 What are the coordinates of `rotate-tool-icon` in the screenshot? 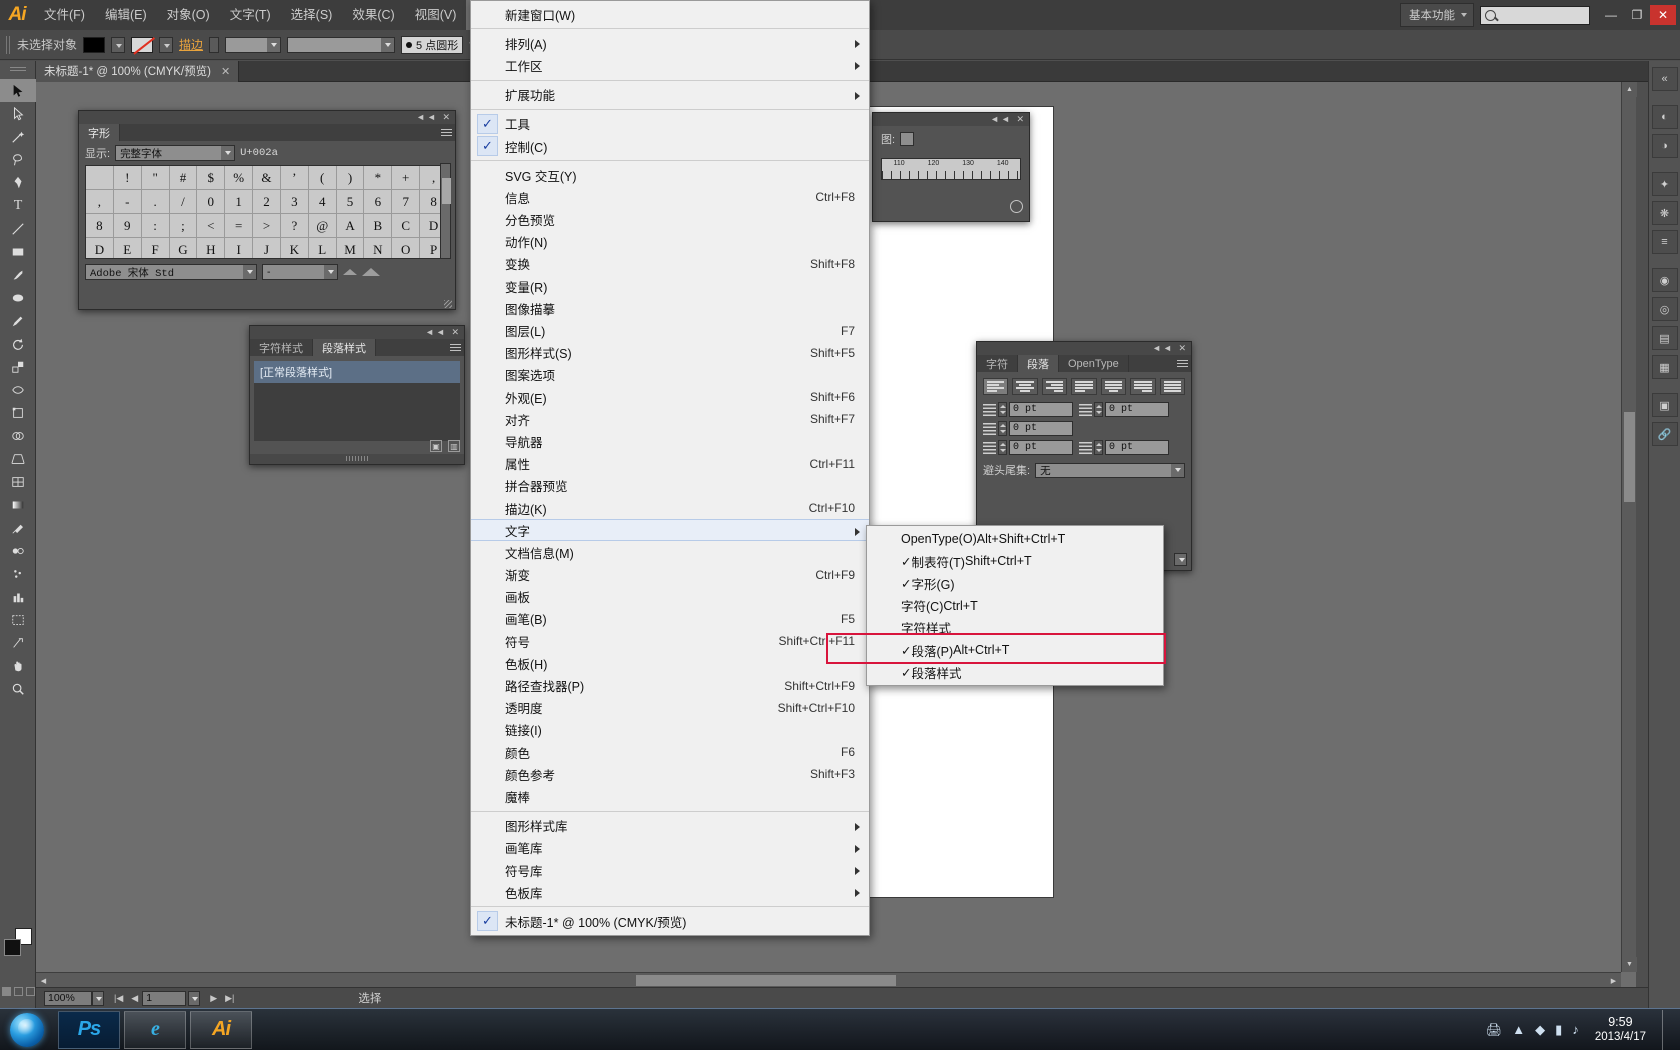 It's located at (18, 343).